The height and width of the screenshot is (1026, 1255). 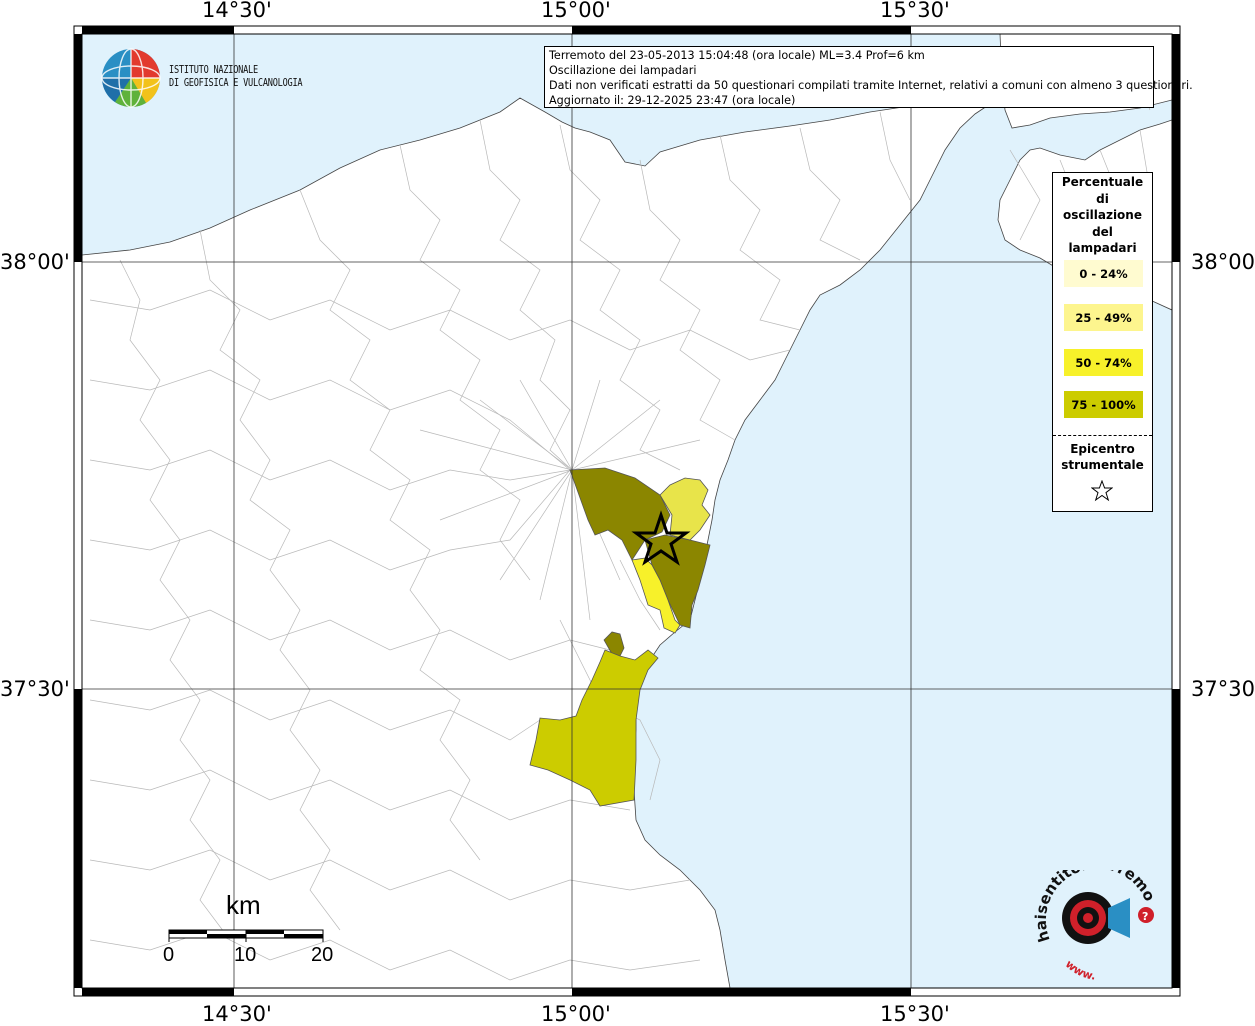 I want to click on legend-title-line: oscillazione, so click(x=1102, y=215).